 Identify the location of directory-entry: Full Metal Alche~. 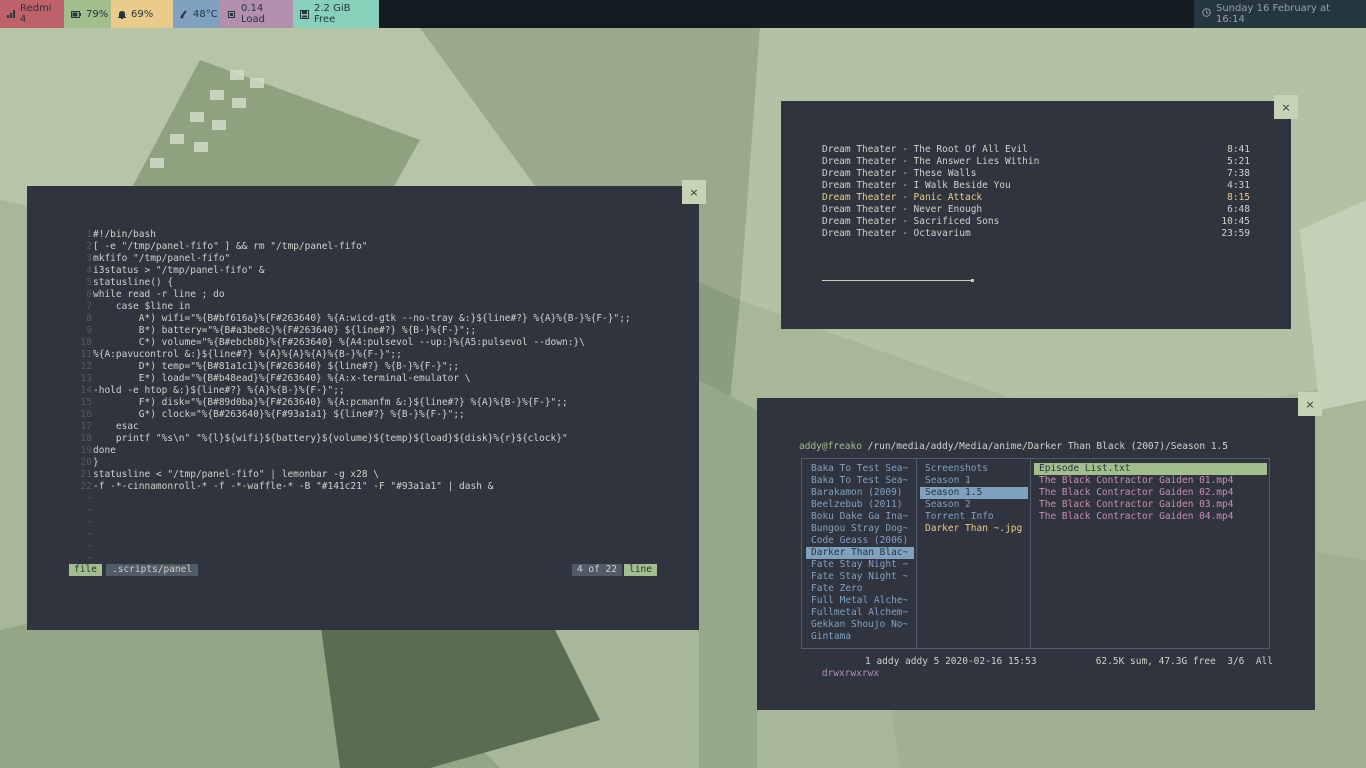
(860, 601).